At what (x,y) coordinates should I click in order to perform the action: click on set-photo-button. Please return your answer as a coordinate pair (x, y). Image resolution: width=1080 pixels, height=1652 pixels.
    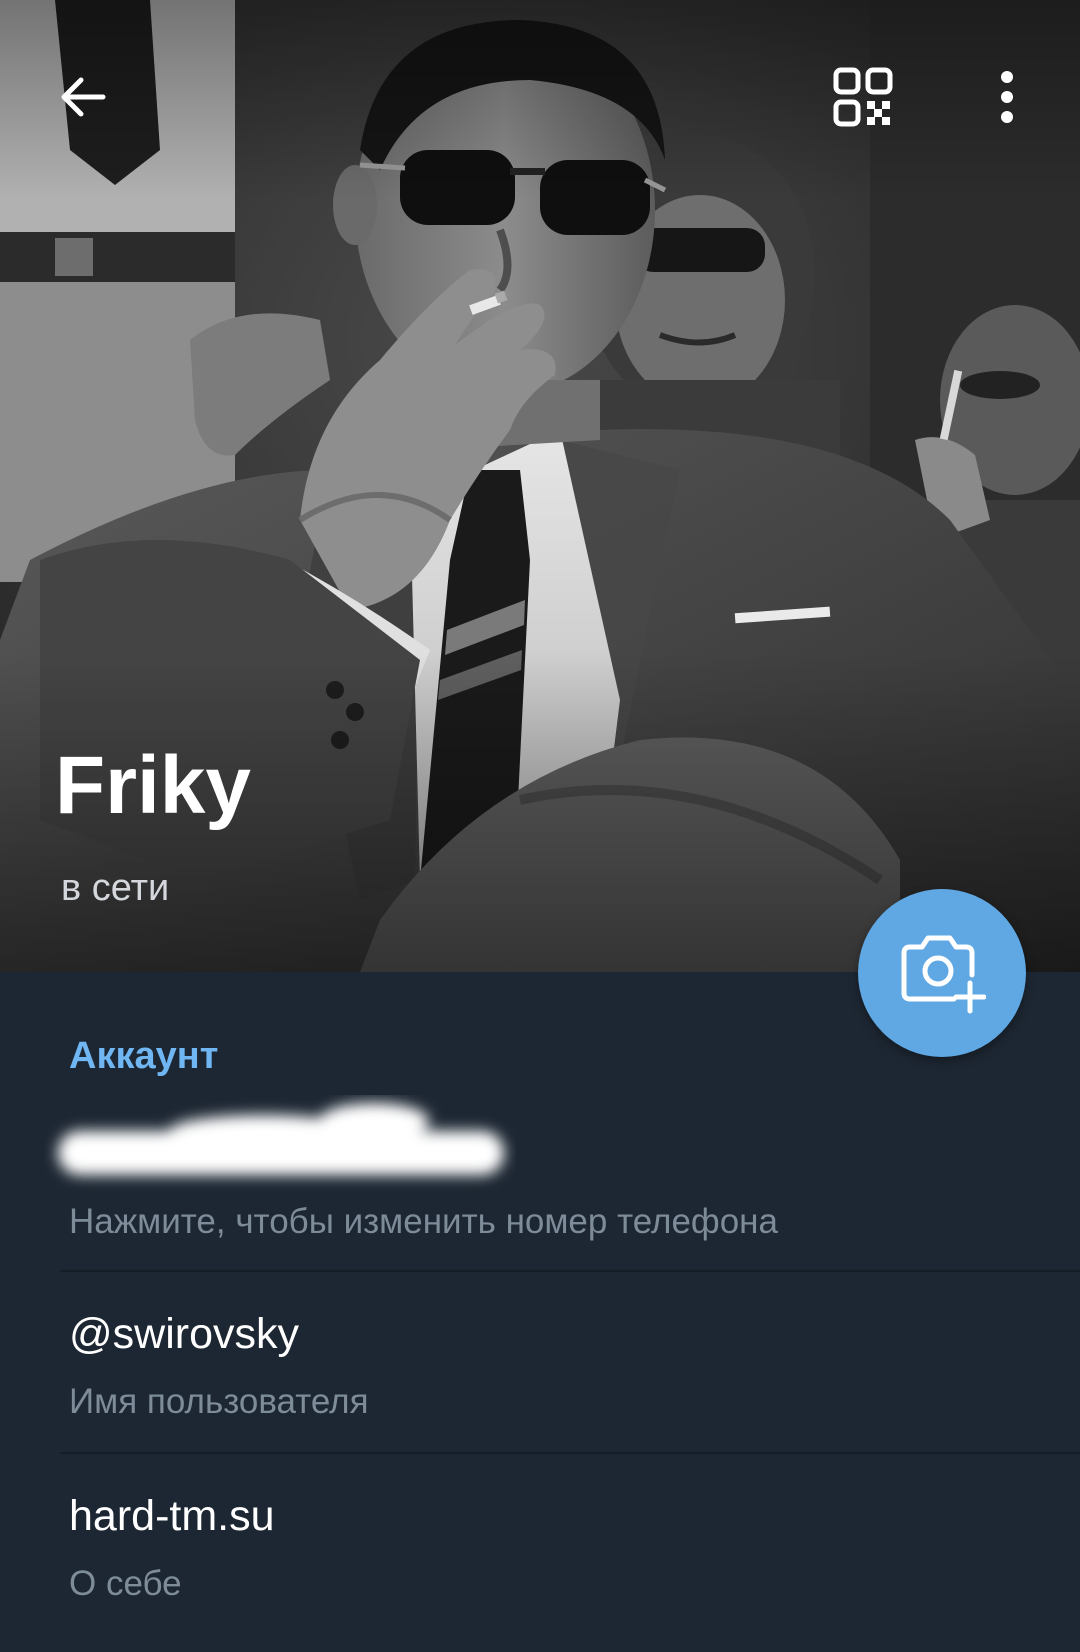
    Looking at the image, I should click on (942, 973).